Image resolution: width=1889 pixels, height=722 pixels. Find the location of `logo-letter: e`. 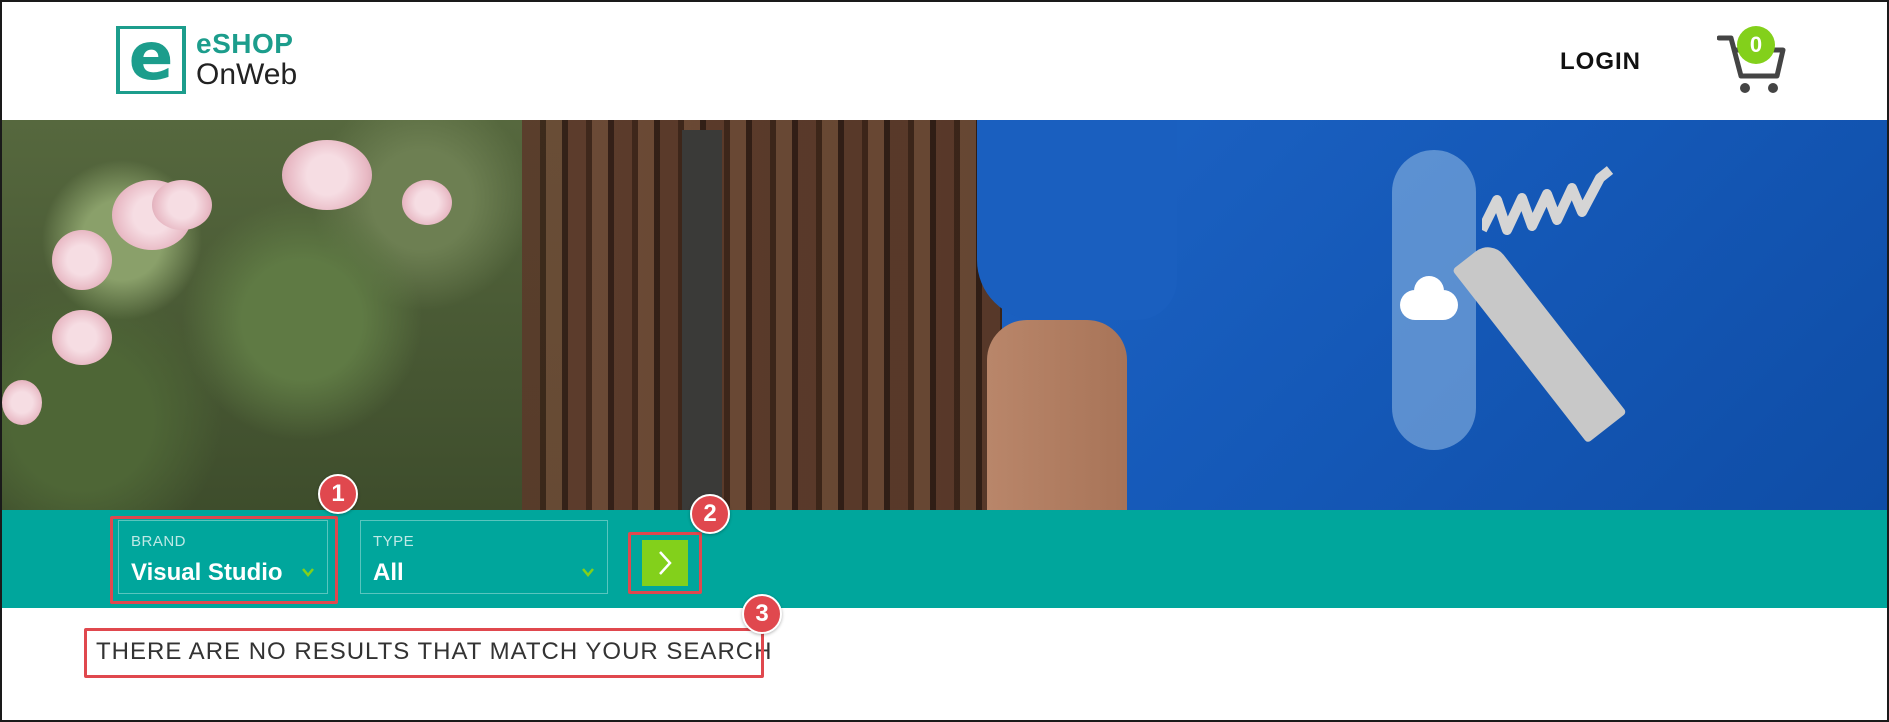

logo-letter: e is located at coordinates (151, 56).